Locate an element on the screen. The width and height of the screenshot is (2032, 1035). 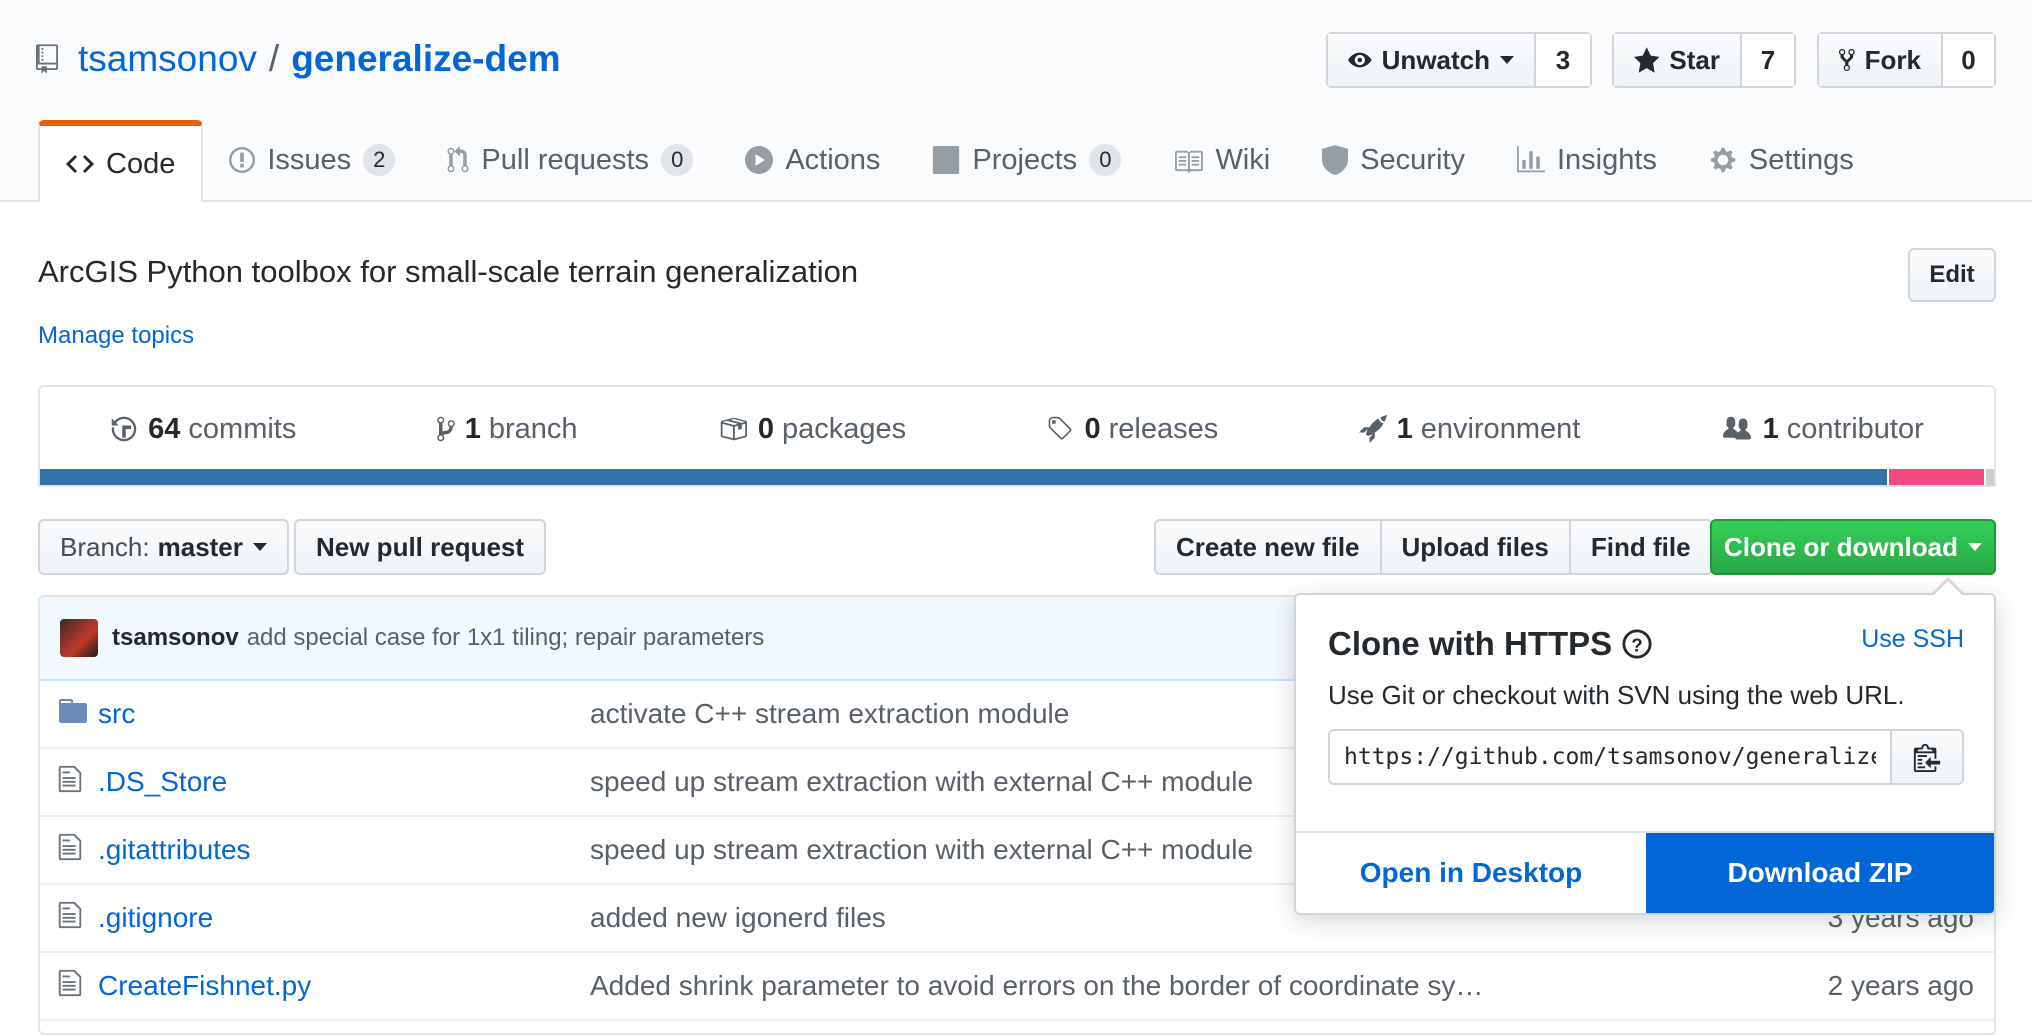
packages-label: packages is located at coordinates (844, 428).